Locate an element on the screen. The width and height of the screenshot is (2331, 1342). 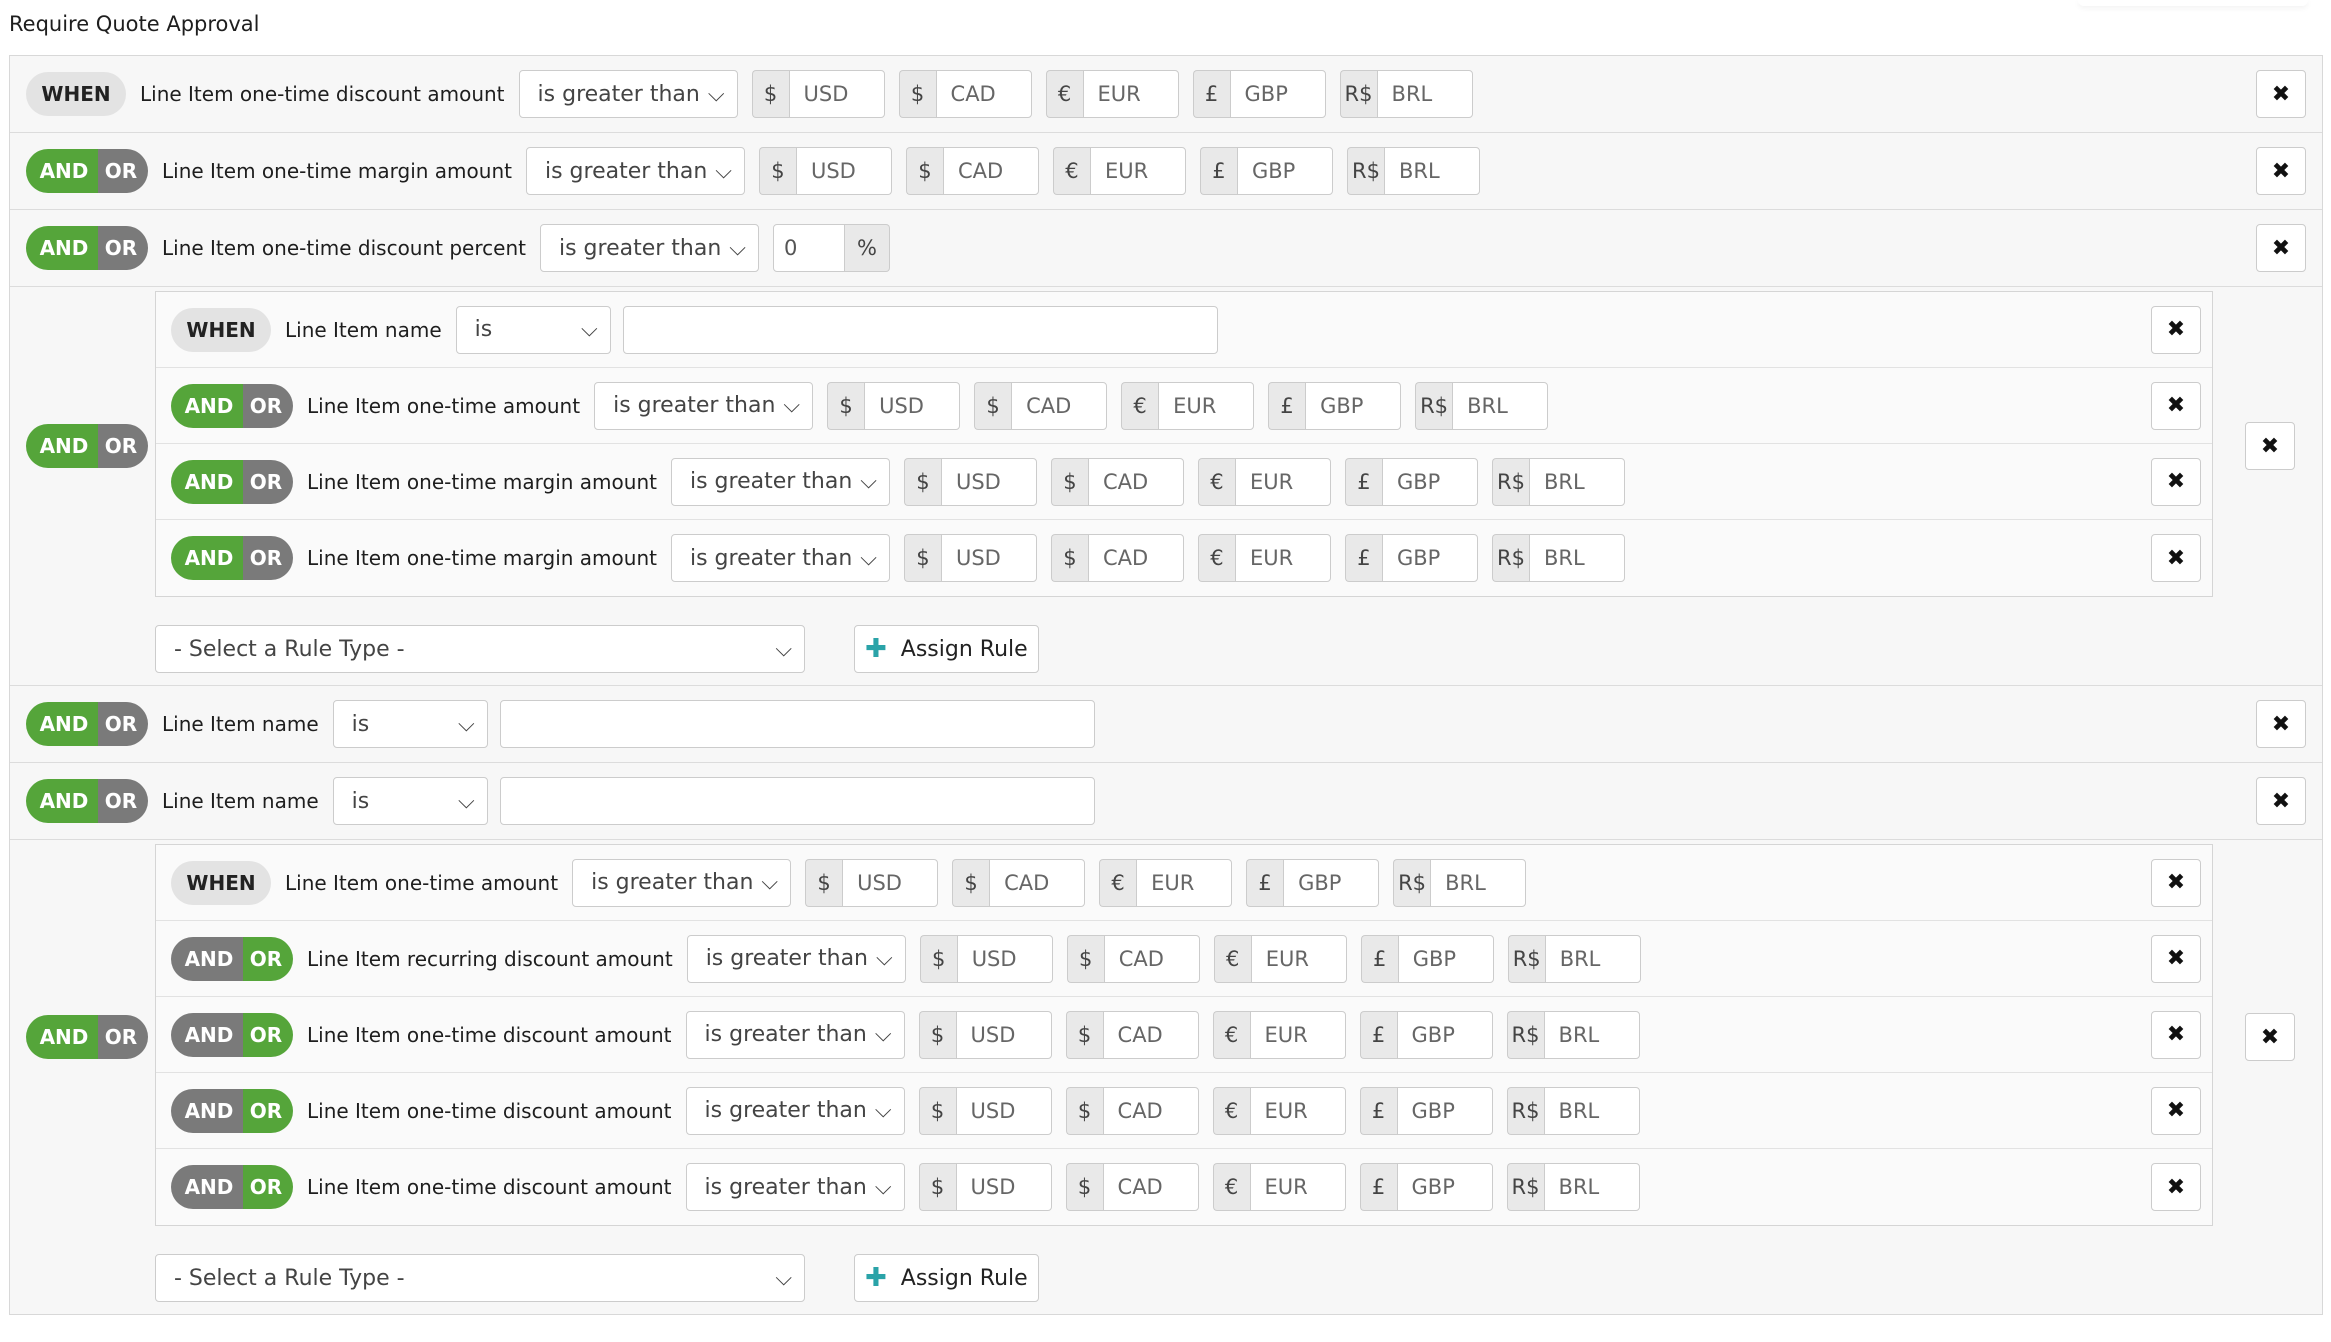
percent-value-field: 0 is located at coordinates (808, 248).